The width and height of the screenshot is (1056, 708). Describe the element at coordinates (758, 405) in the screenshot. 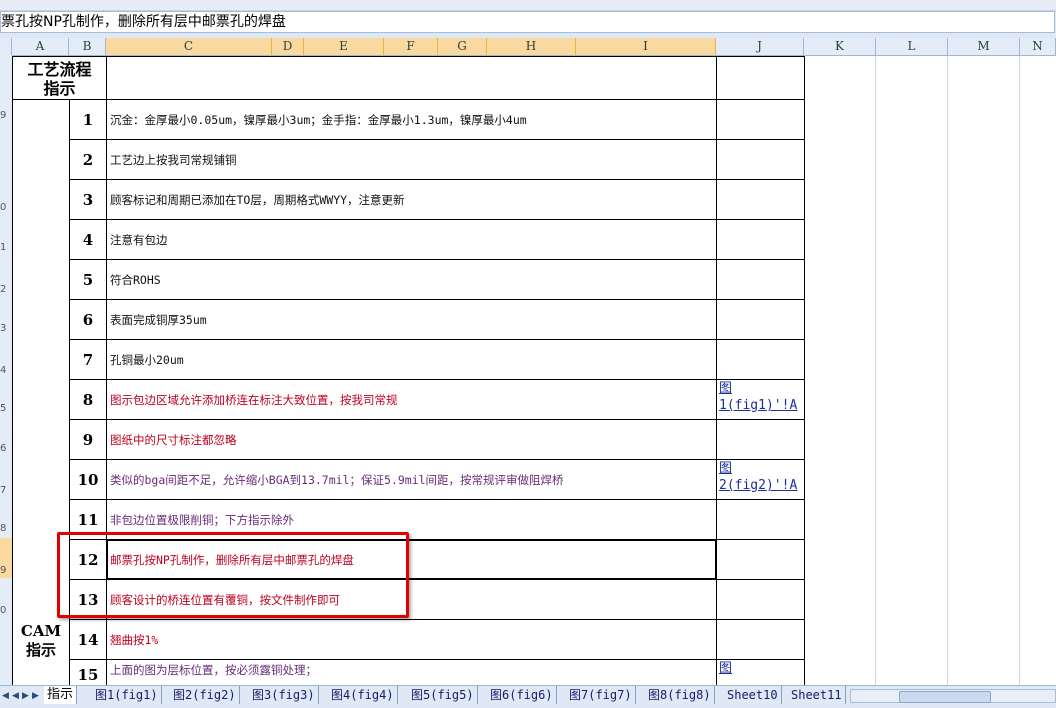

I see `figure-link-line2: 1(fig1)'!A` at that location.